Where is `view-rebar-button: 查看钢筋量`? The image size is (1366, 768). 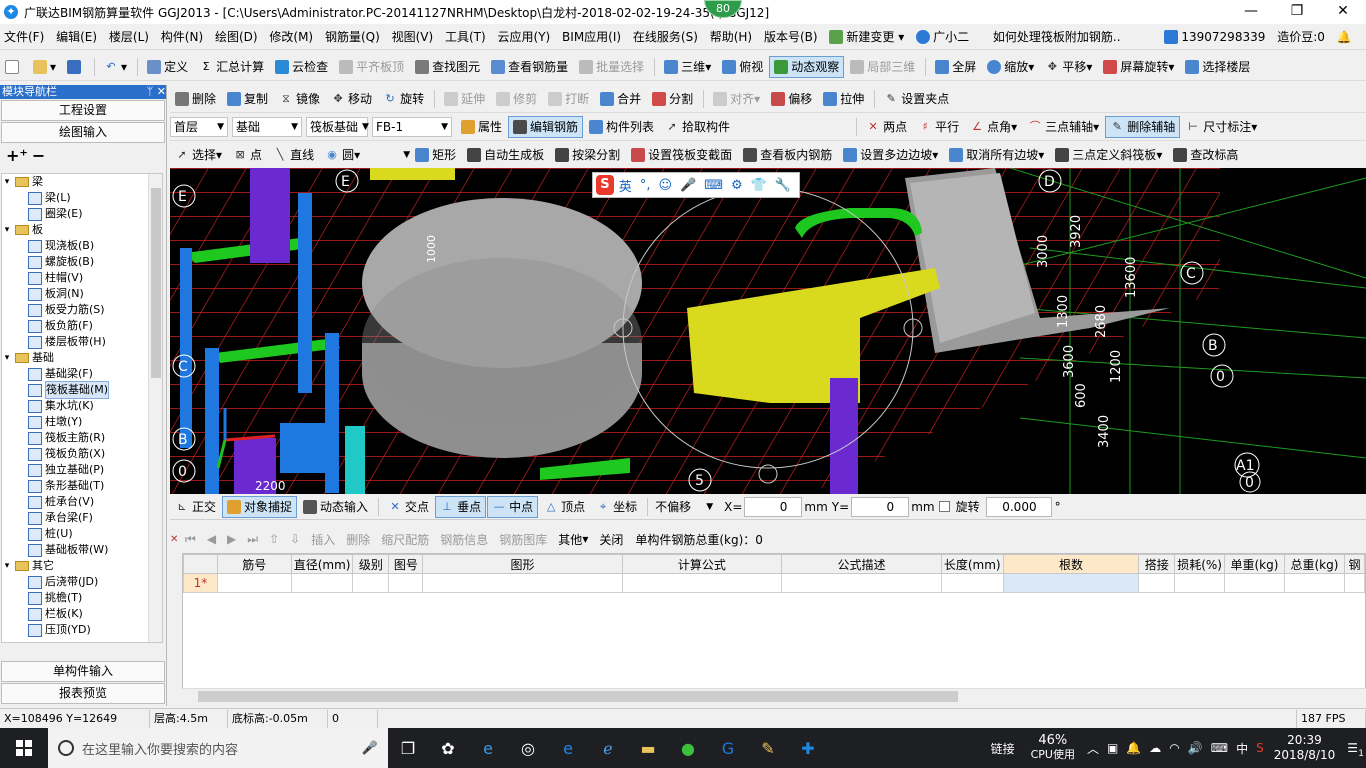
view-rebar-button: 查看钢筋量 is located at coordinates (529, 67).